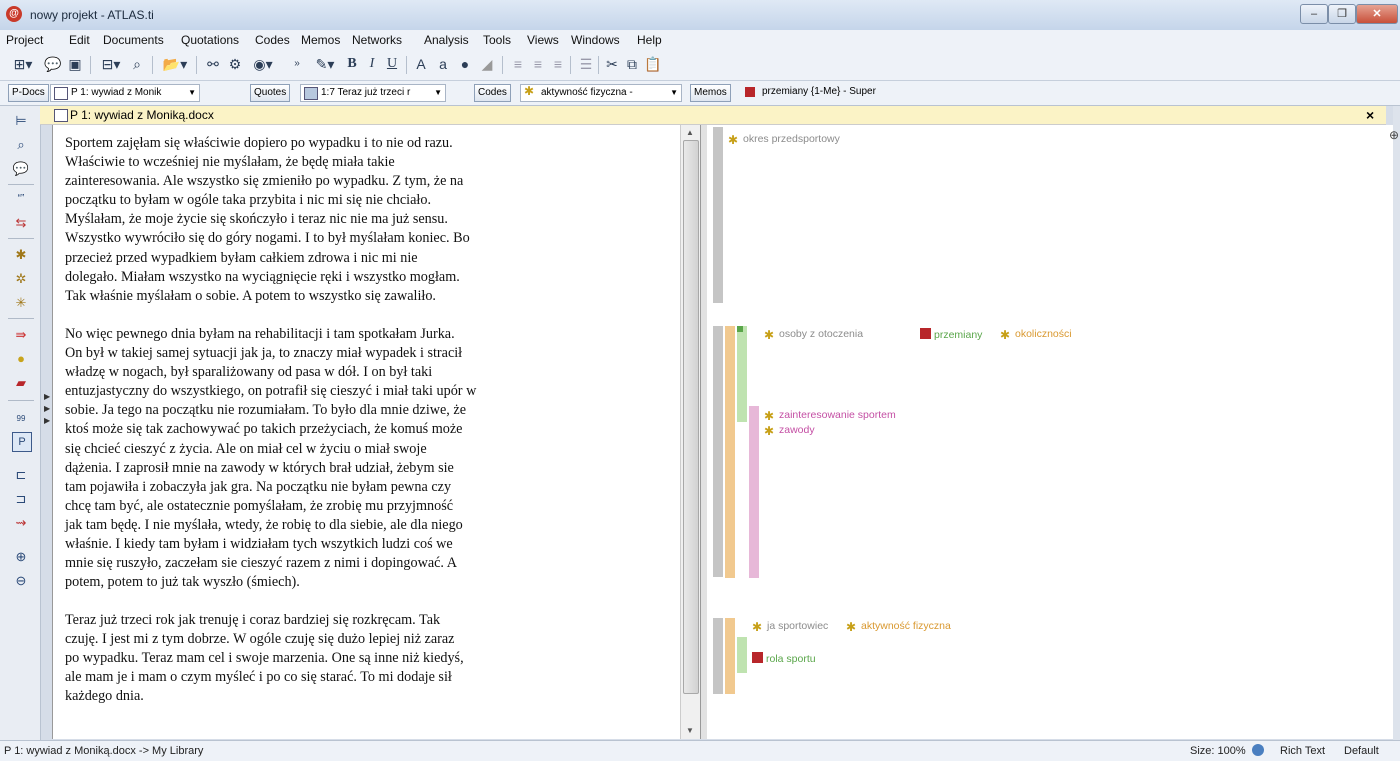 The width and height of the screenshot is (1400, 761). I want to click on codes-button: Codes, so click(492, 93).